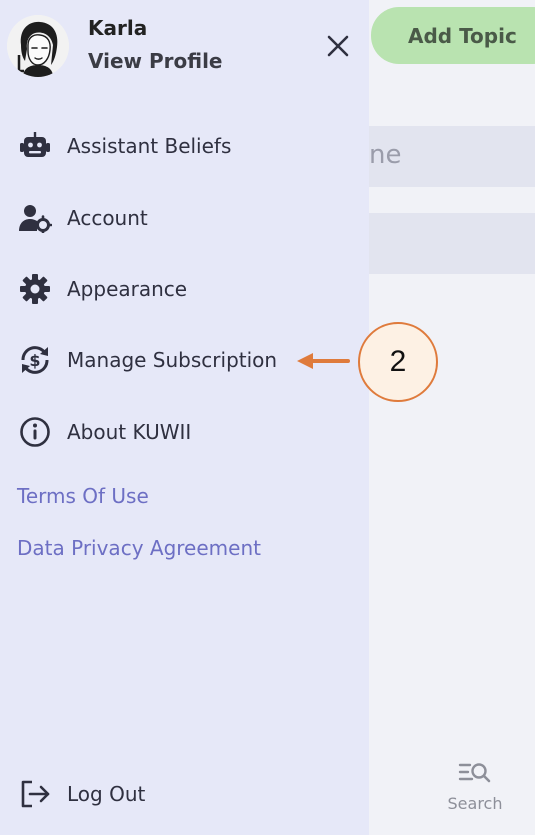  Describe the element at coordinates (107, 218) in the screenshot. I see `menu-item-label: Account` at that location.